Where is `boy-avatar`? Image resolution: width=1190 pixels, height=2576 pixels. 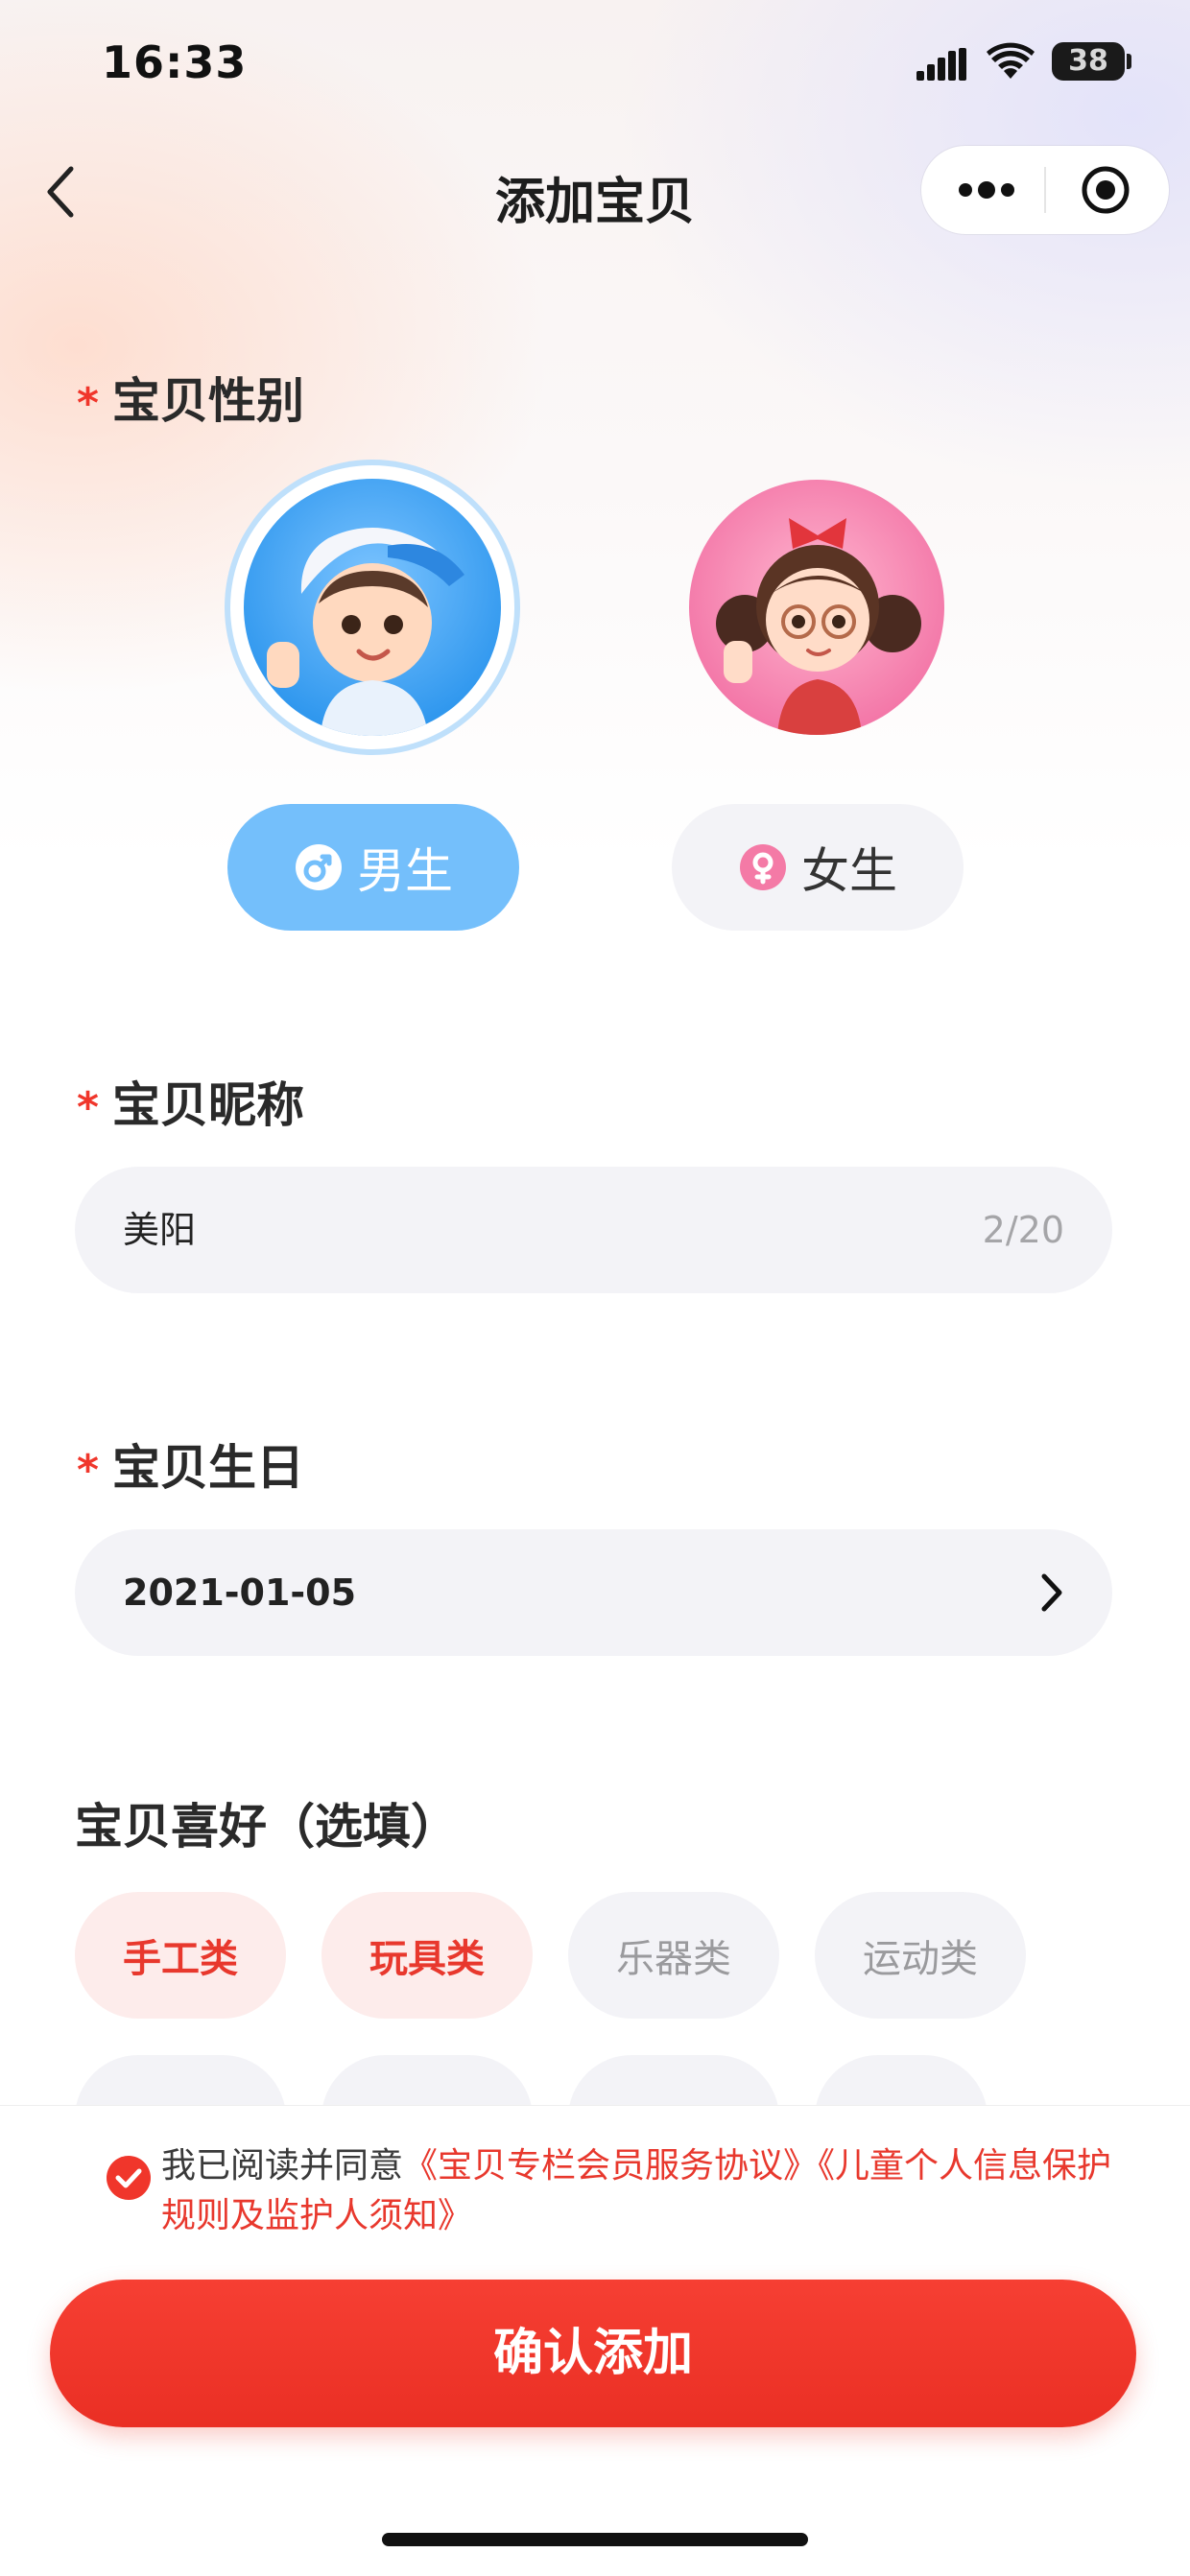 boy-avatar is located at coordinates (372, 607).